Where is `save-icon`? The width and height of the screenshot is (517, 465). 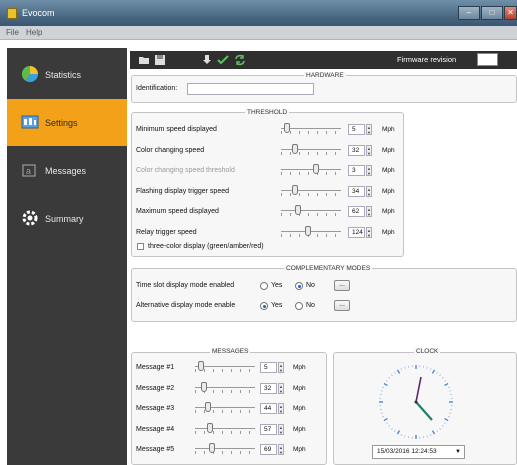 save-icon is located at coordinates (160, 60).